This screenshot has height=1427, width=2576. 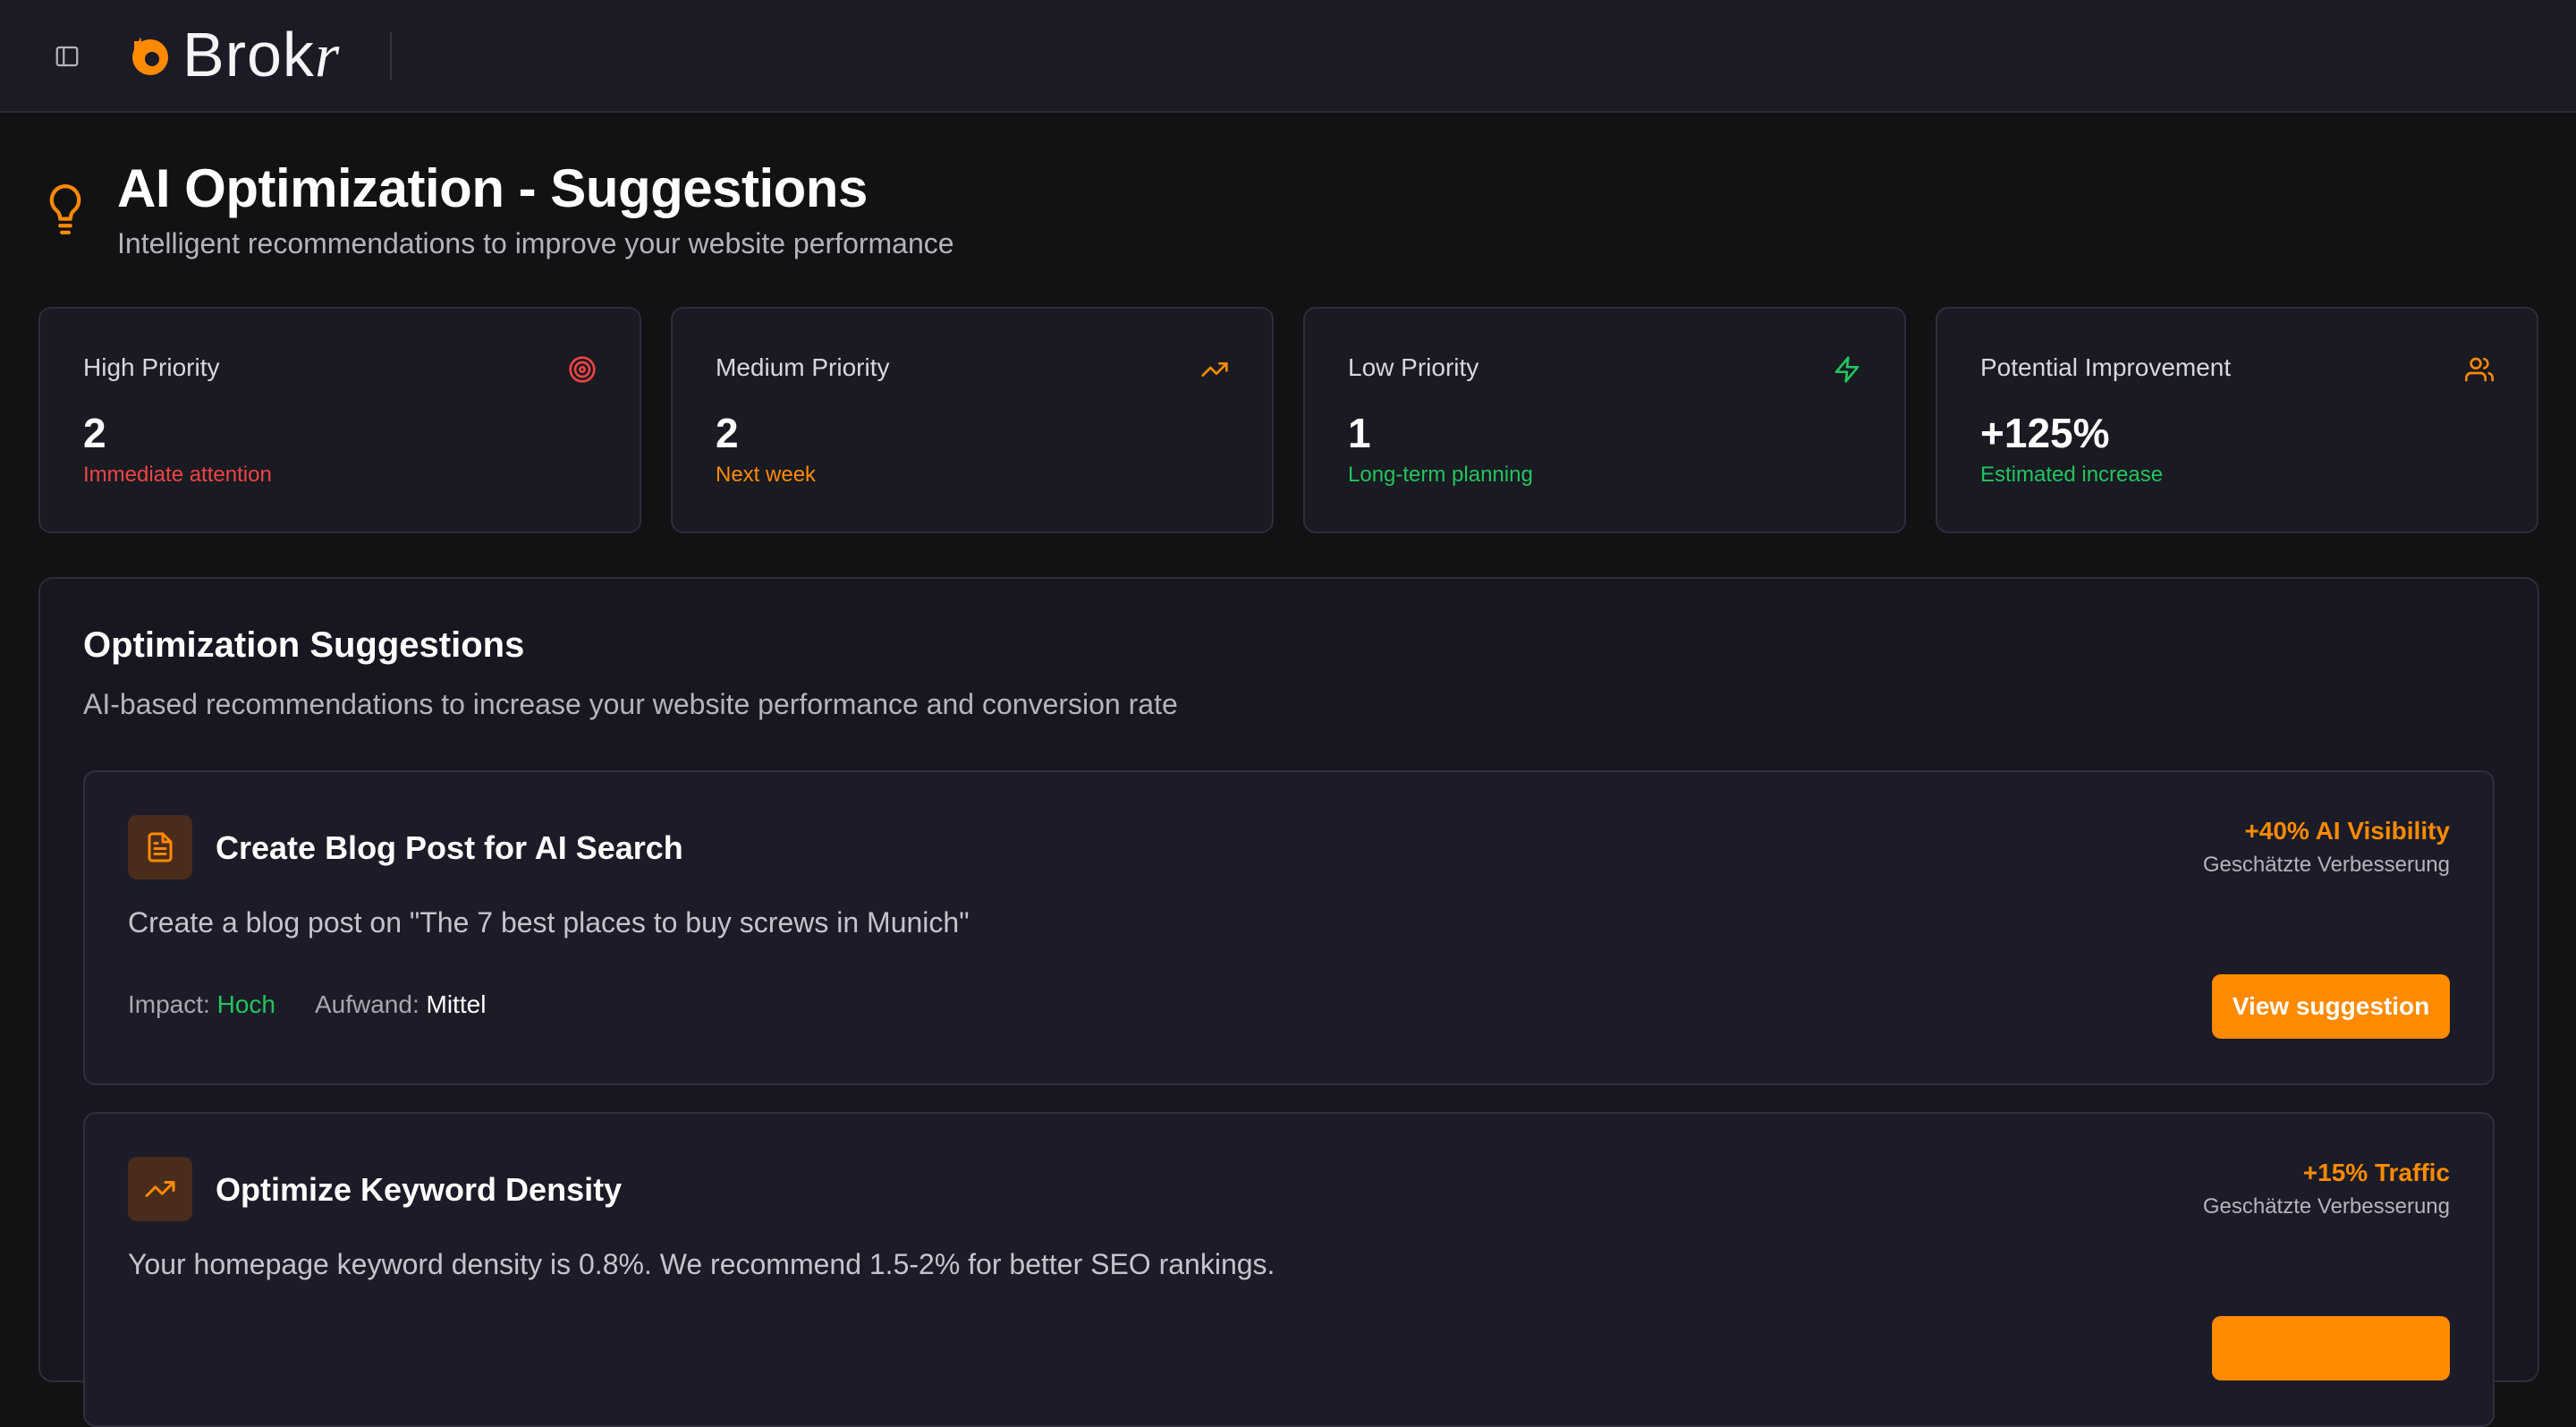 What do you see at coordinates (766, 475) in the screenshot?
I see `stat-caption: Next week` at bounding box center [766, 475].